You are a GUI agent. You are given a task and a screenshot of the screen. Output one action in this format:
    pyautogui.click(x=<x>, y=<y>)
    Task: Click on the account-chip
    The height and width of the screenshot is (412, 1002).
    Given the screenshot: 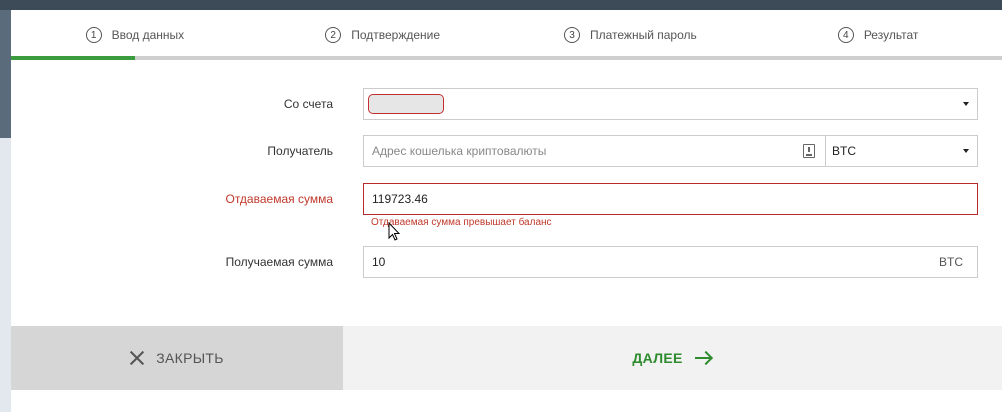 What is the action you would take?
    pyautogui.click(x=406, y=104)
    